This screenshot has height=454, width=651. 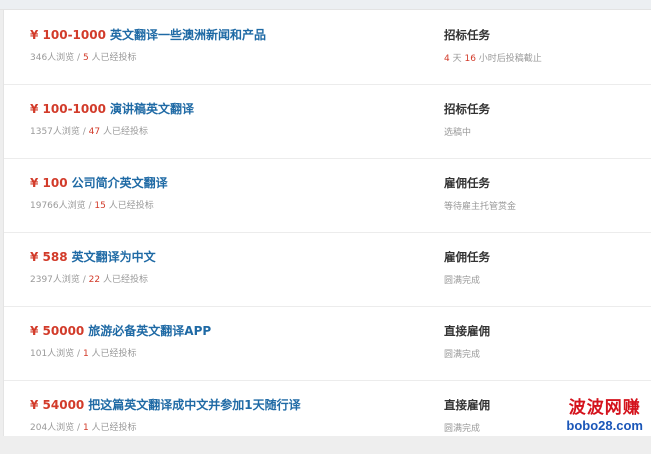 What do you see at coordinates (188, 35) in the screenshot?
I see `task-name: 英文翻译一些澳洲新闻和产品` at bounding box center [188, 35].